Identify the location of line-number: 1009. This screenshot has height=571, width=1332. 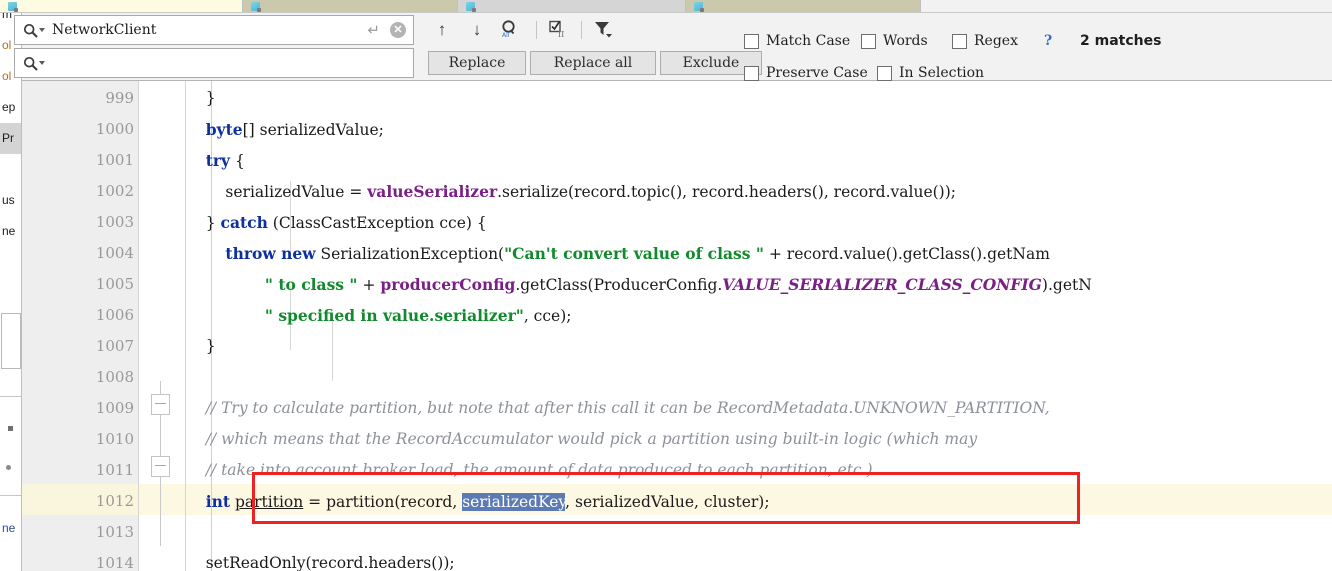
(114, 408).